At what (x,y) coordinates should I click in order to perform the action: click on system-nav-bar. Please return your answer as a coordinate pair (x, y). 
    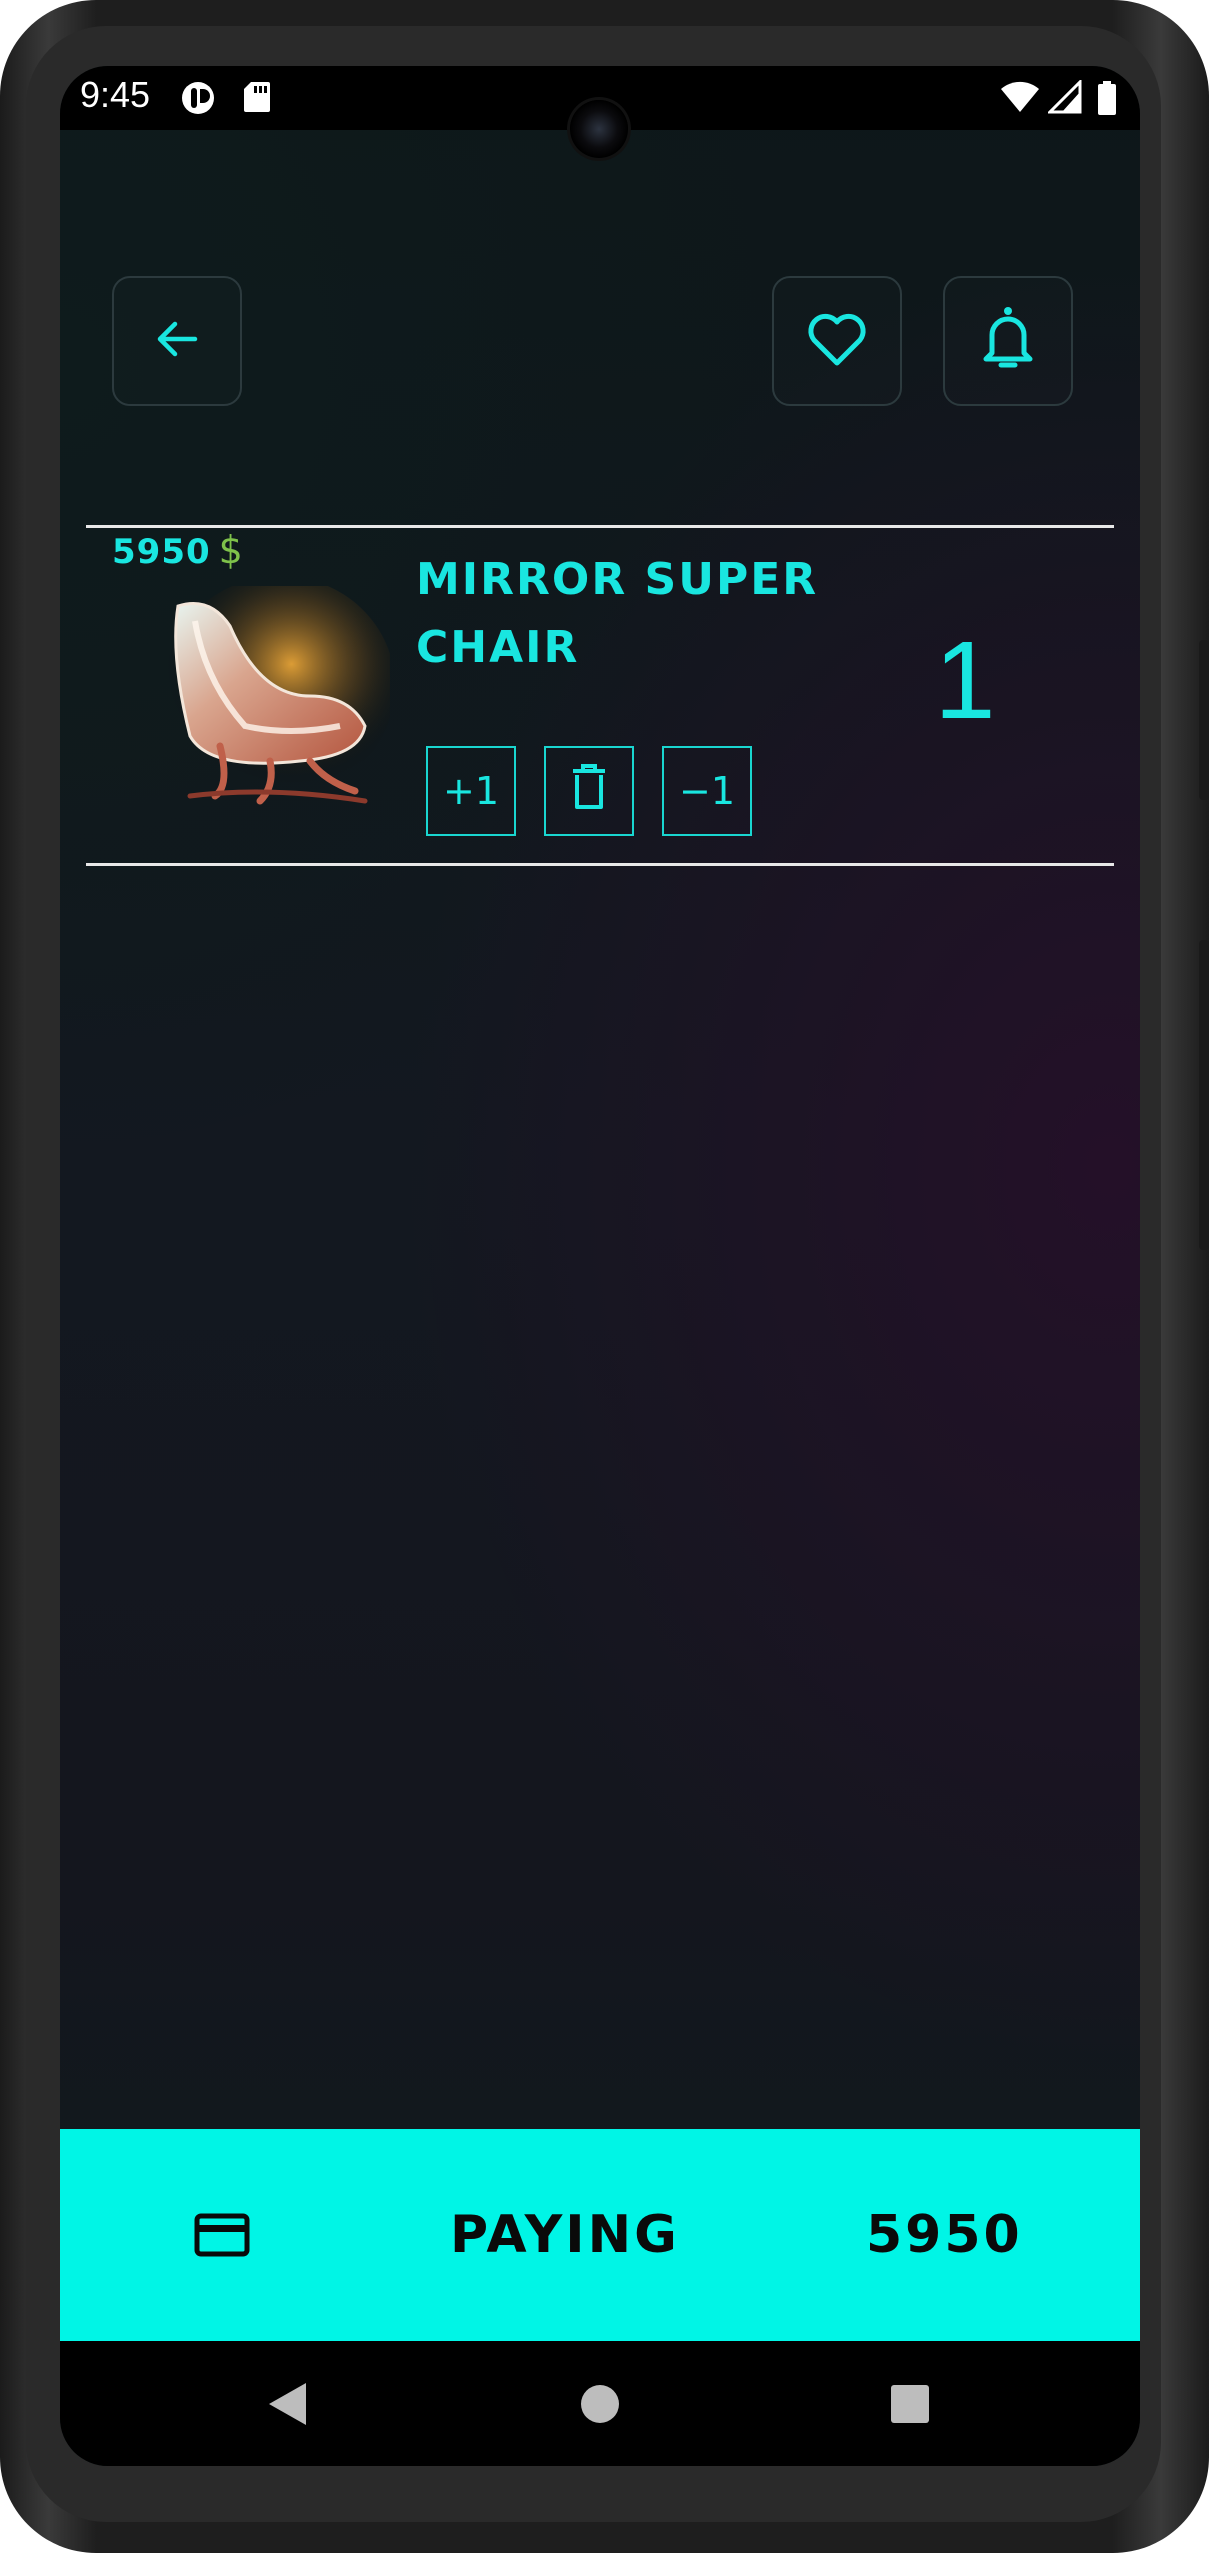
    Looking at the image, I should click on (600, 2403).